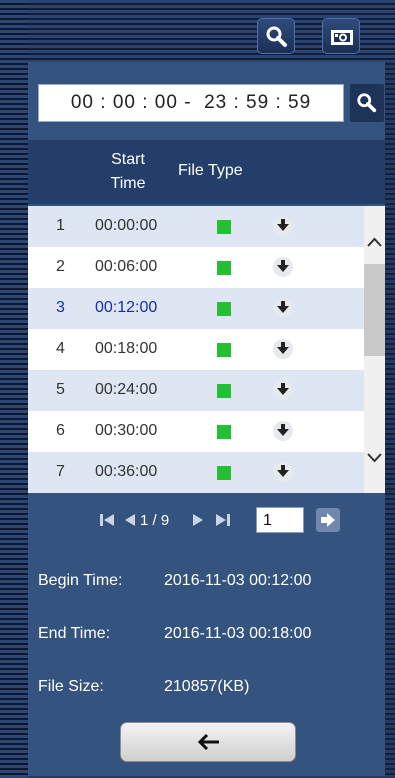 This screenshot has width=395, height=778. I want to click on left-strip, so click(14, 389).